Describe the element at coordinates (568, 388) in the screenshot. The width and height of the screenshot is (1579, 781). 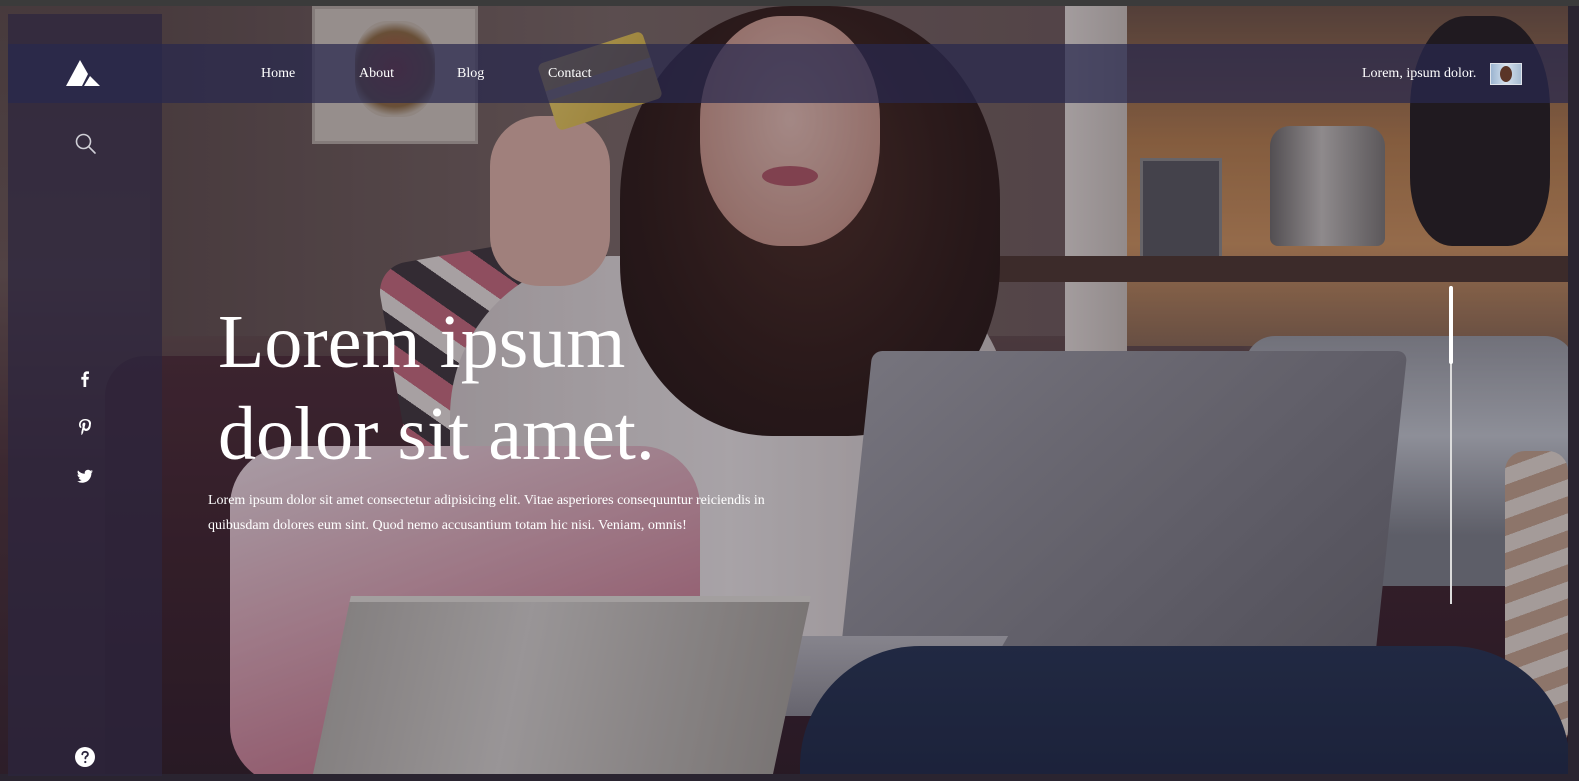
I see `hero-headline: Lorem ipsum dolor sit amet.` at that location.